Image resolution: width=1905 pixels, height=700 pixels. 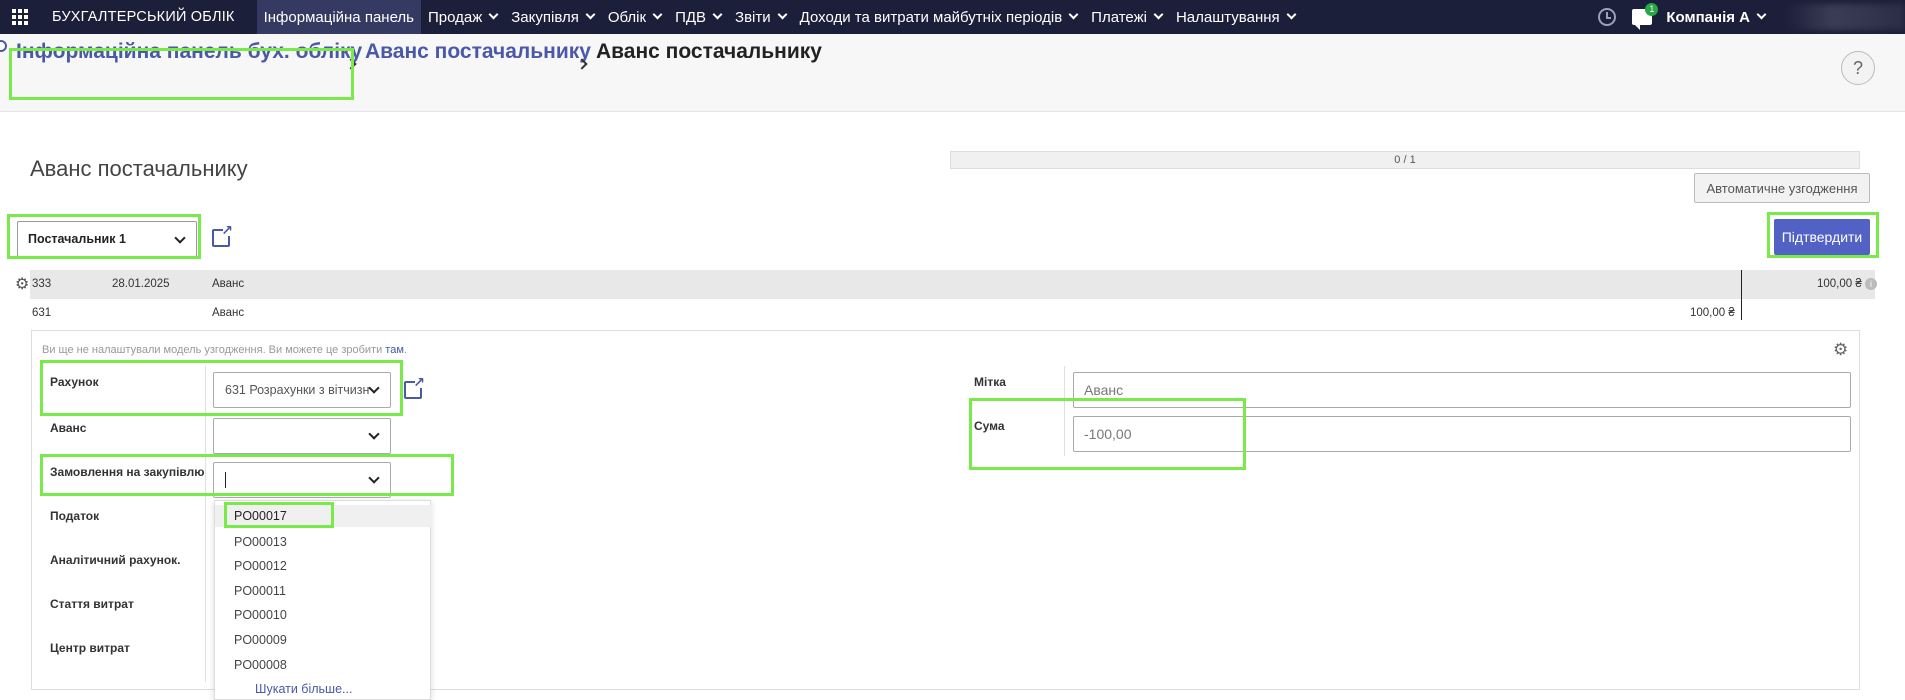 What do you see at coordinates (90, 648) in the screenshot?
I see `cost-center-label: Центр витрат` at bounding box center [90, 648].